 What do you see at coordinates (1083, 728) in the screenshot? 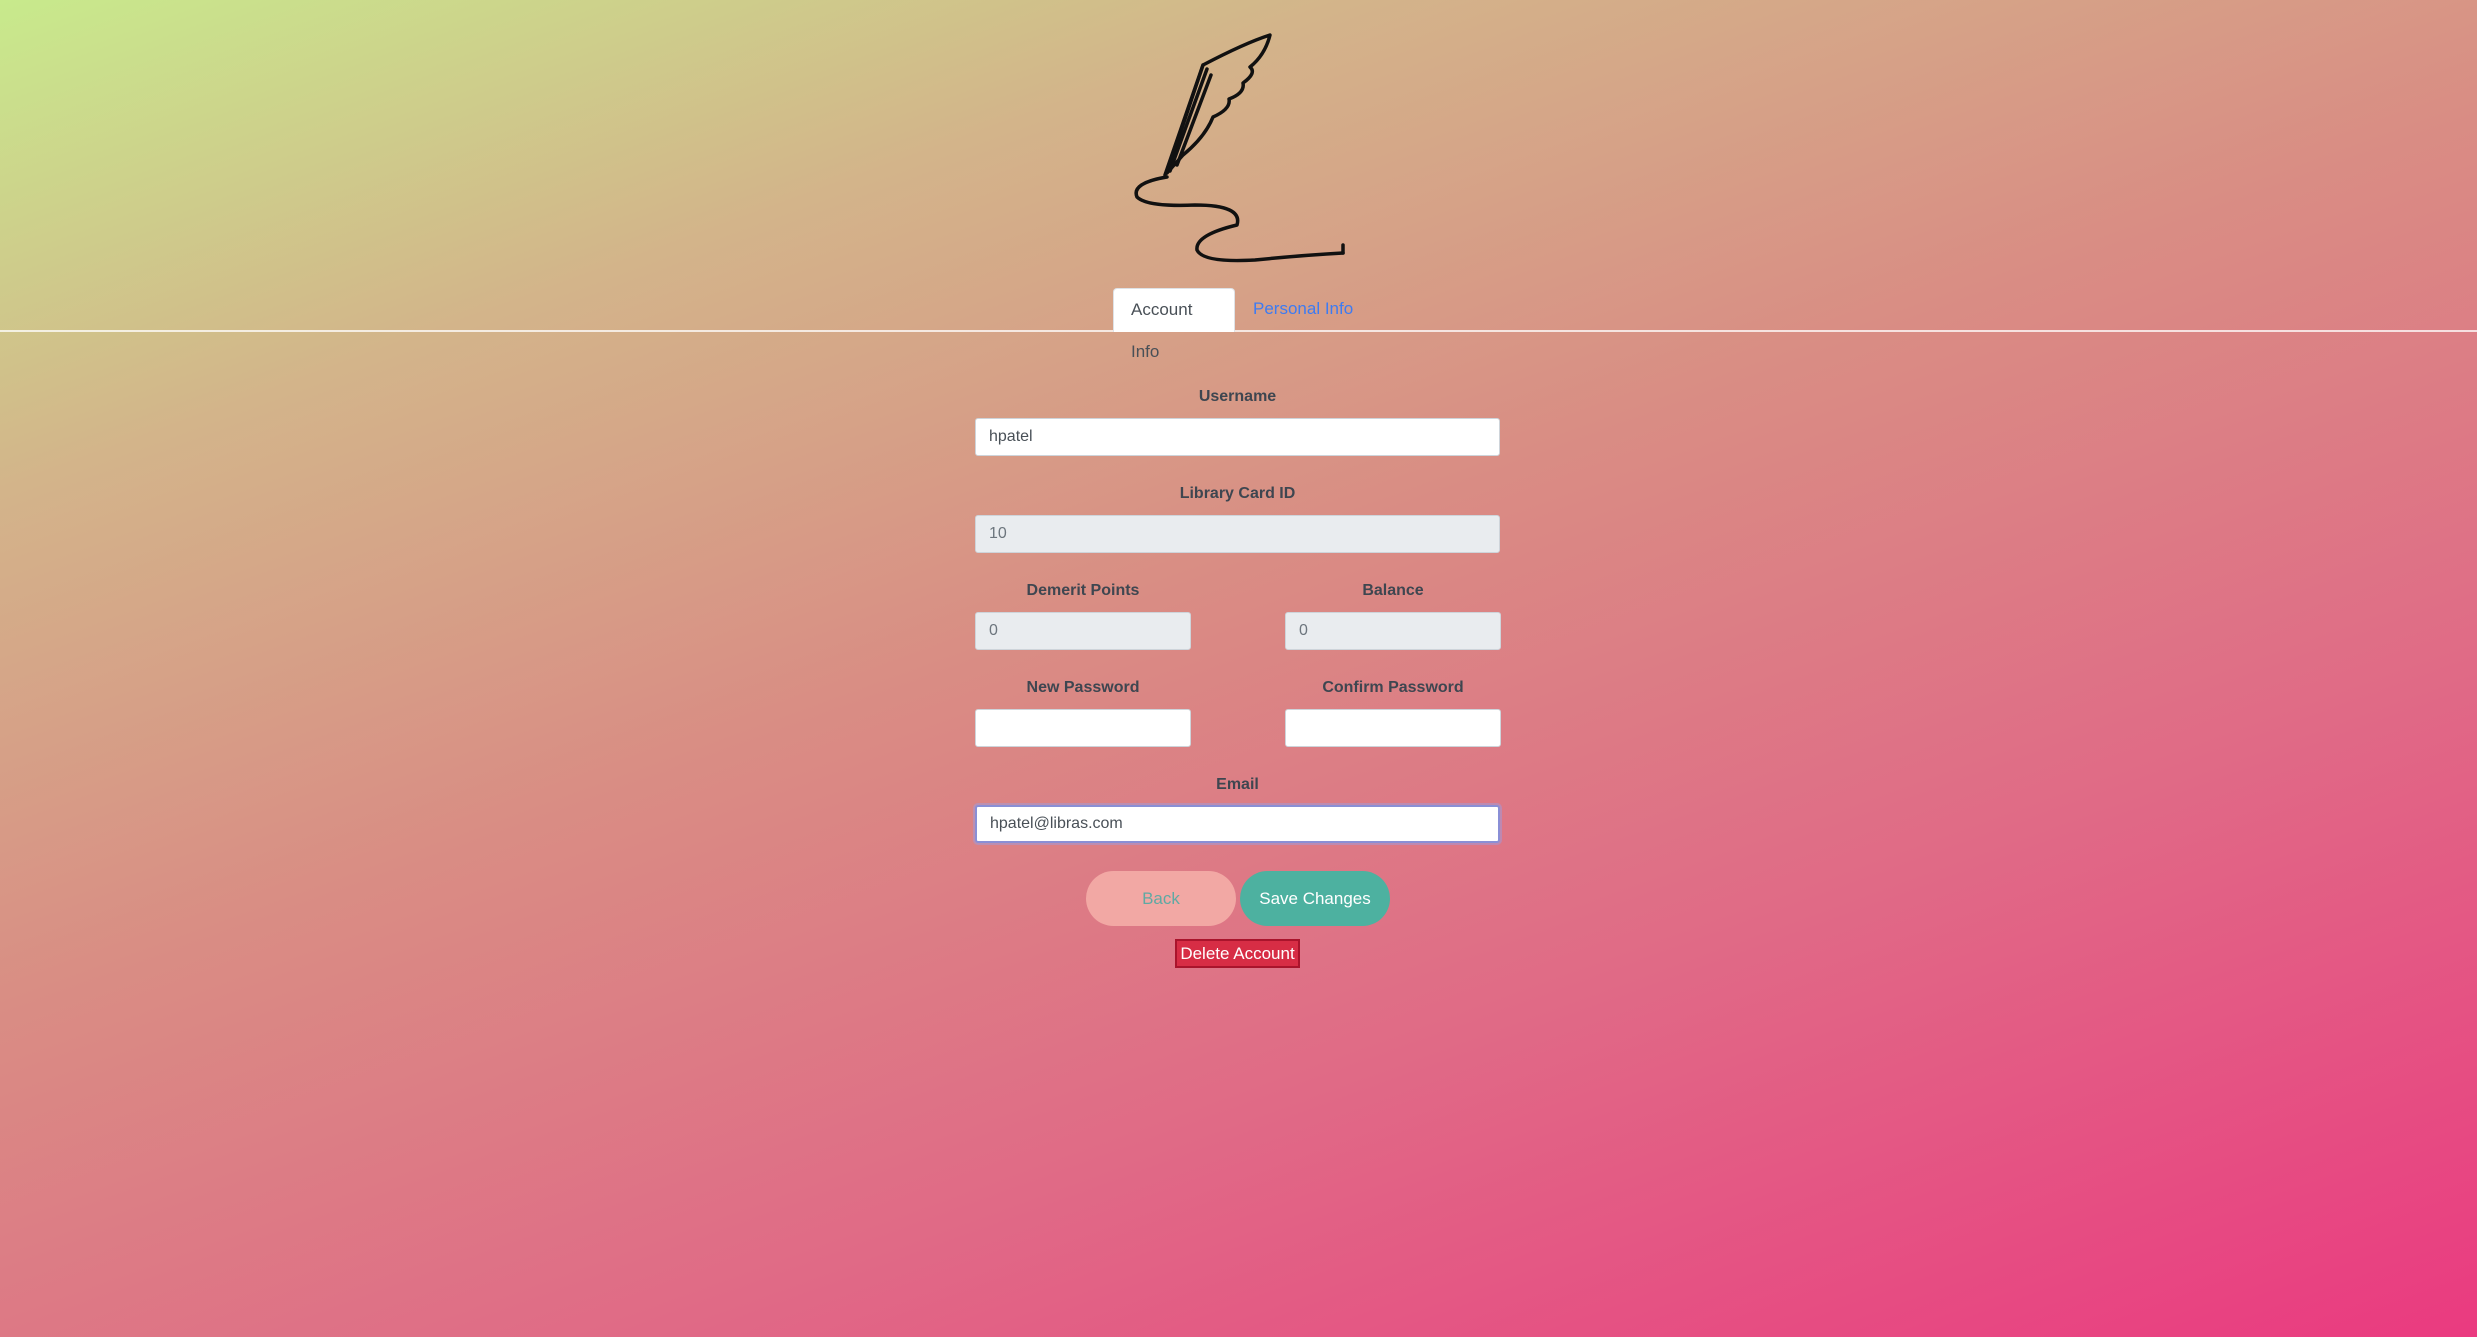
I see `new-password-input` at bounding box center [1083, 728].